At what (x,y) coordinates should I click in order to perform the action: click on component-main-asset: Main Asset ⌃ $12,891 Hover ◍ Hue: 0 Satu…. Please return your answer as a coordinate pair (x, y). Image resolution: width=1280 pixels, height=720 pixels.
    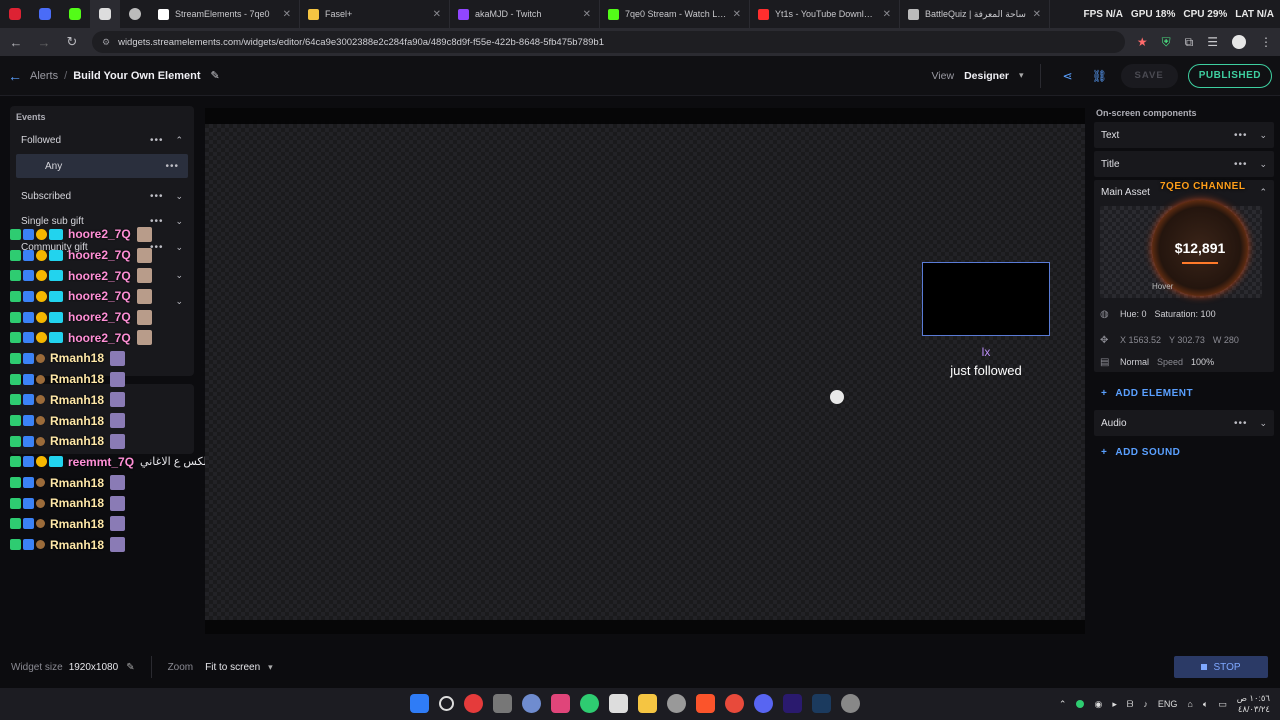
    Looking at the image, I should click on (1184, 276).